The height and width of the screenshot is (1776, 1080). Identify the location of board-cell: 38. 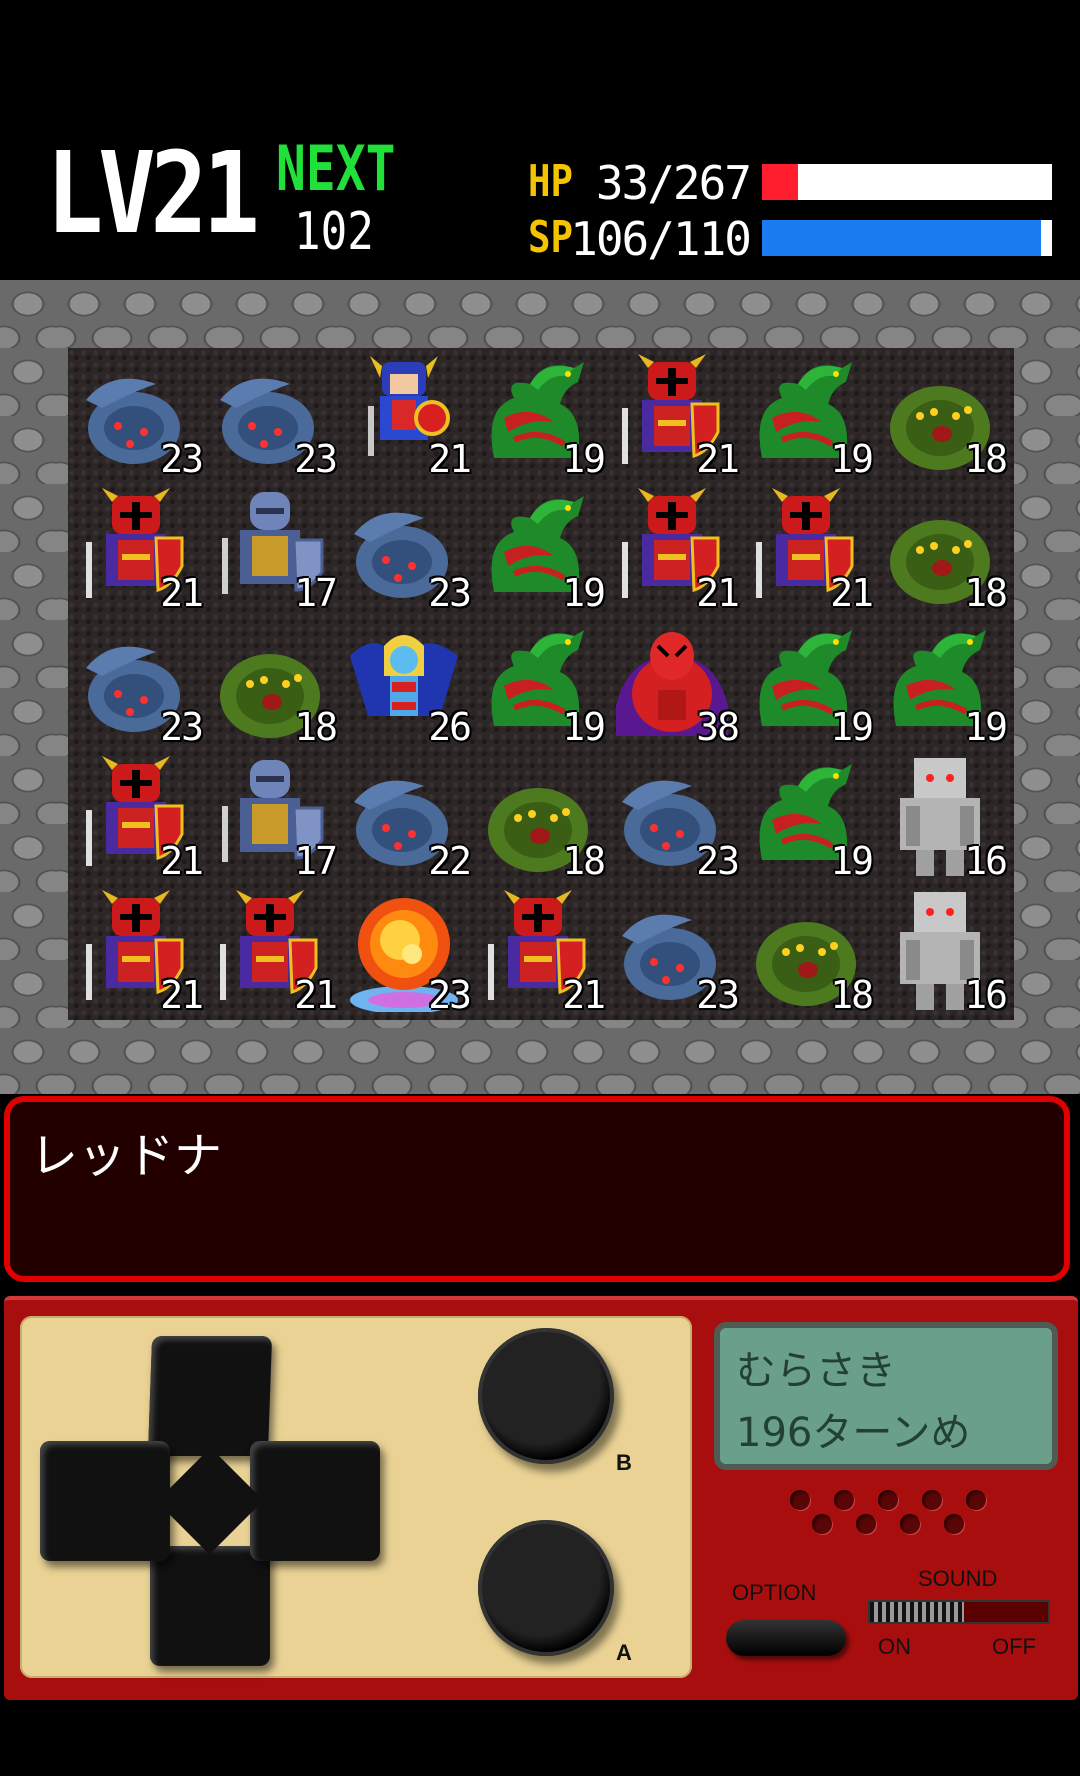
(675, 683).